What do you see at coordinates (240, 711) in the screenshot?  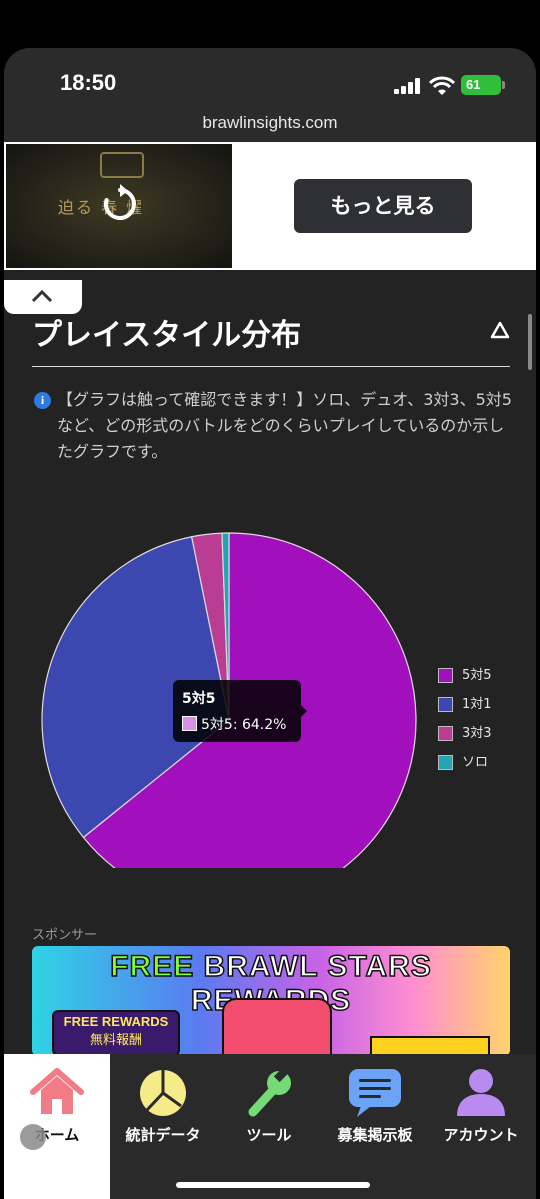 I see `chart-tooltip: 5対5 5対5: 64.2%` at bounding box center [240, 711].